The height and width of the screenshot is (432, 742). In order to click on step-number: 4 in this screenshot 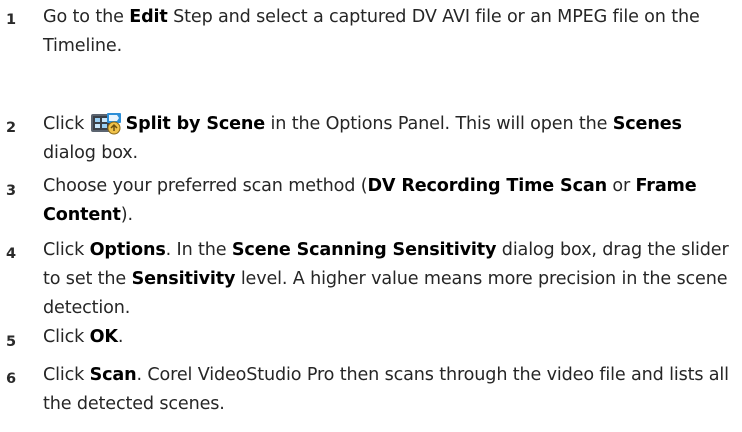, I will do `click(11, 254)`.